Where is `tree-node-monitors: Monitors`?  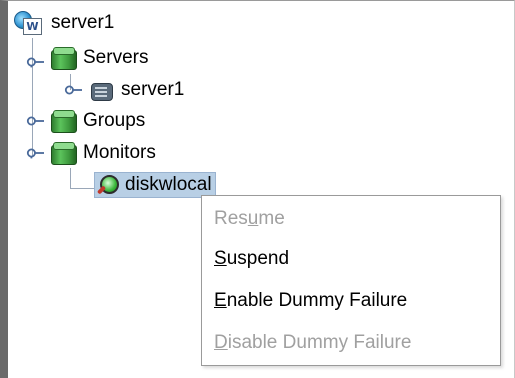
tree-node-monitors: Monitors is located at coordinates (104, 153).